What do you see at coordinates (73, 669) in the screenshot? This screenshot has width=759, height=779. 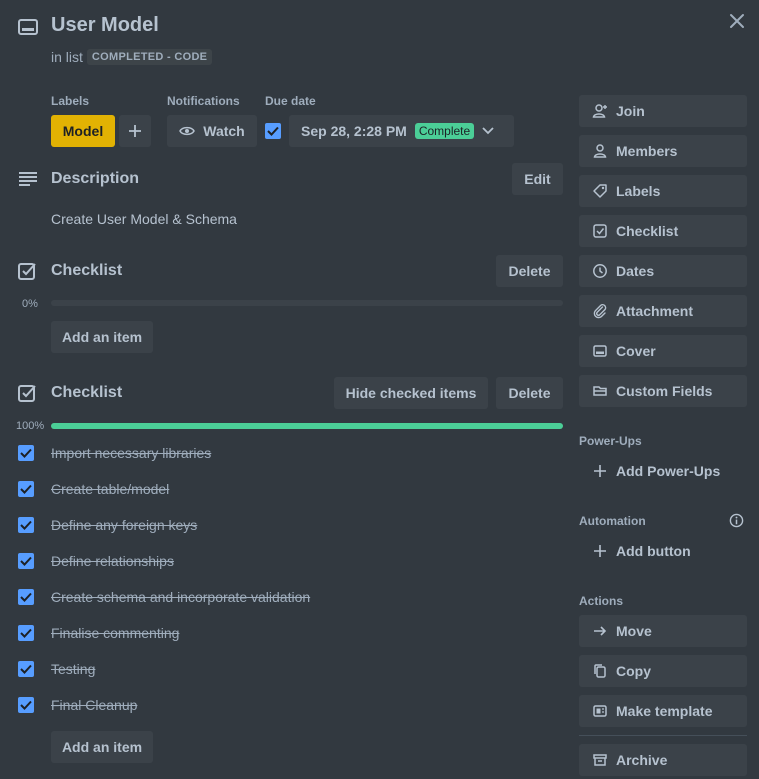 I see `item-text: Testing` at bounding box center [73, 669].